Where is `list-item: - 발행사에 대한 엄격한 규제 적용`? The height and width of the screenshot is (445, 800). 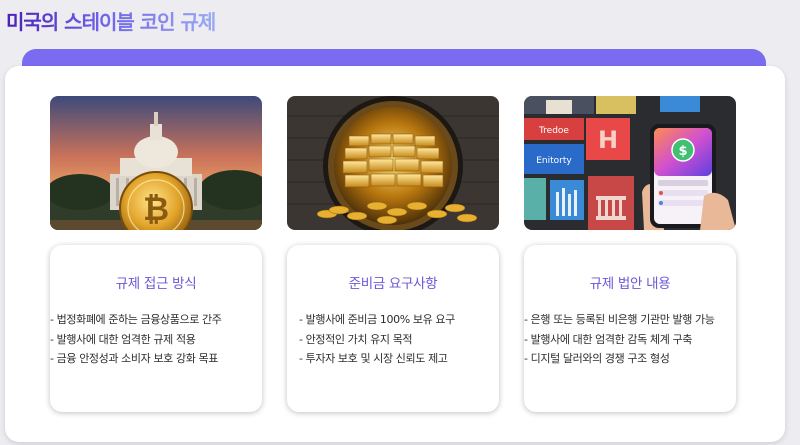
list-item: - 발행사에 대한 엄격한 규제 적용 is located at coordinates (123, 339).